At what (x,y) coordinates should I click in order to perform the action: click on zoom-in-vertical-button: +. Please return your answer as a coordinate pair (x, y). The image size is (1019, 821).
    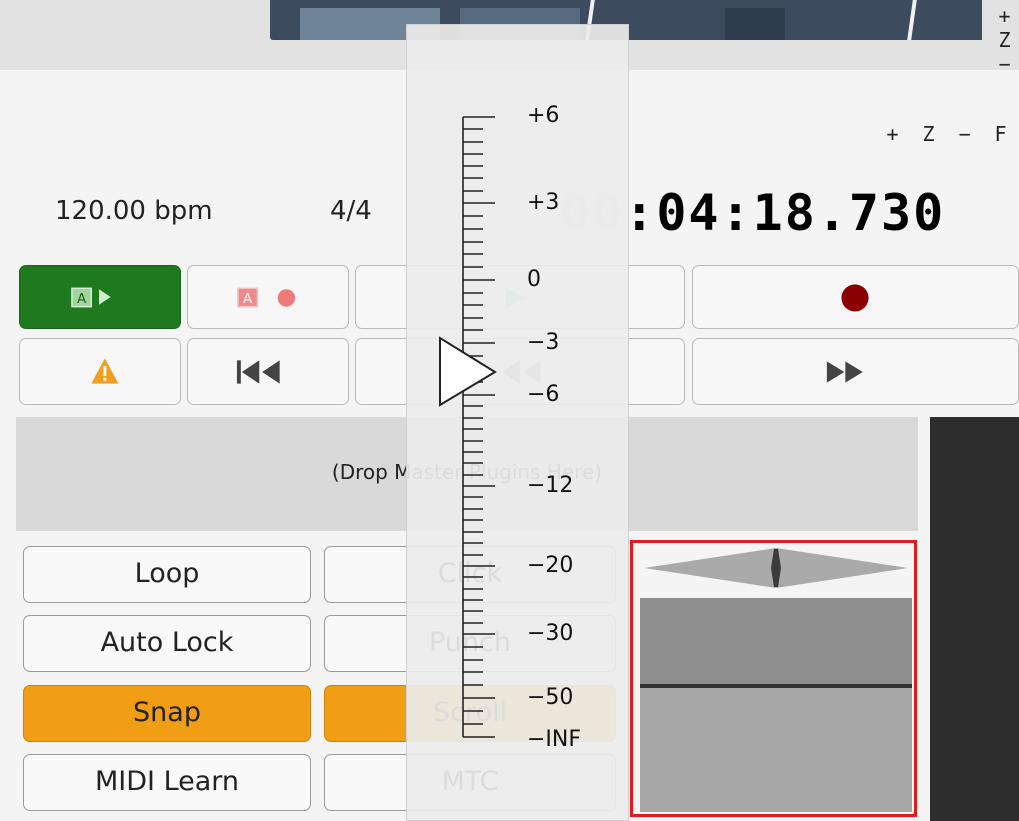
    Looking at the image, I should click on (1004, 16).